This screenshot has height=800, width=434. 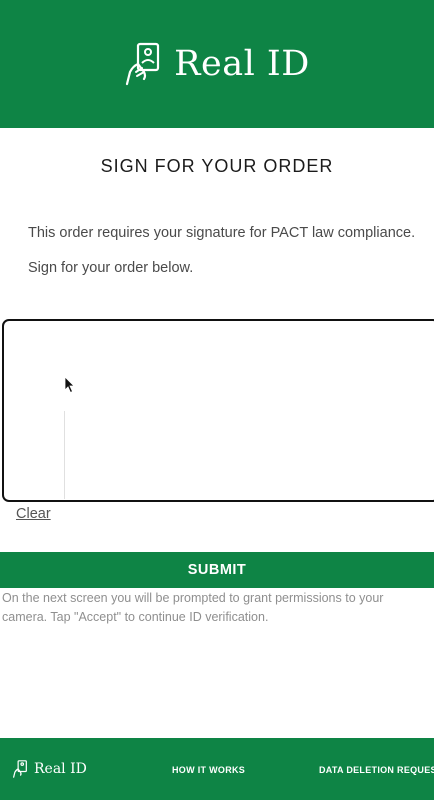 What do you see at coordinates (217, 570) in the screenshot?
I see `submit-button: SUBMIT` at bounding box center [217, 570].